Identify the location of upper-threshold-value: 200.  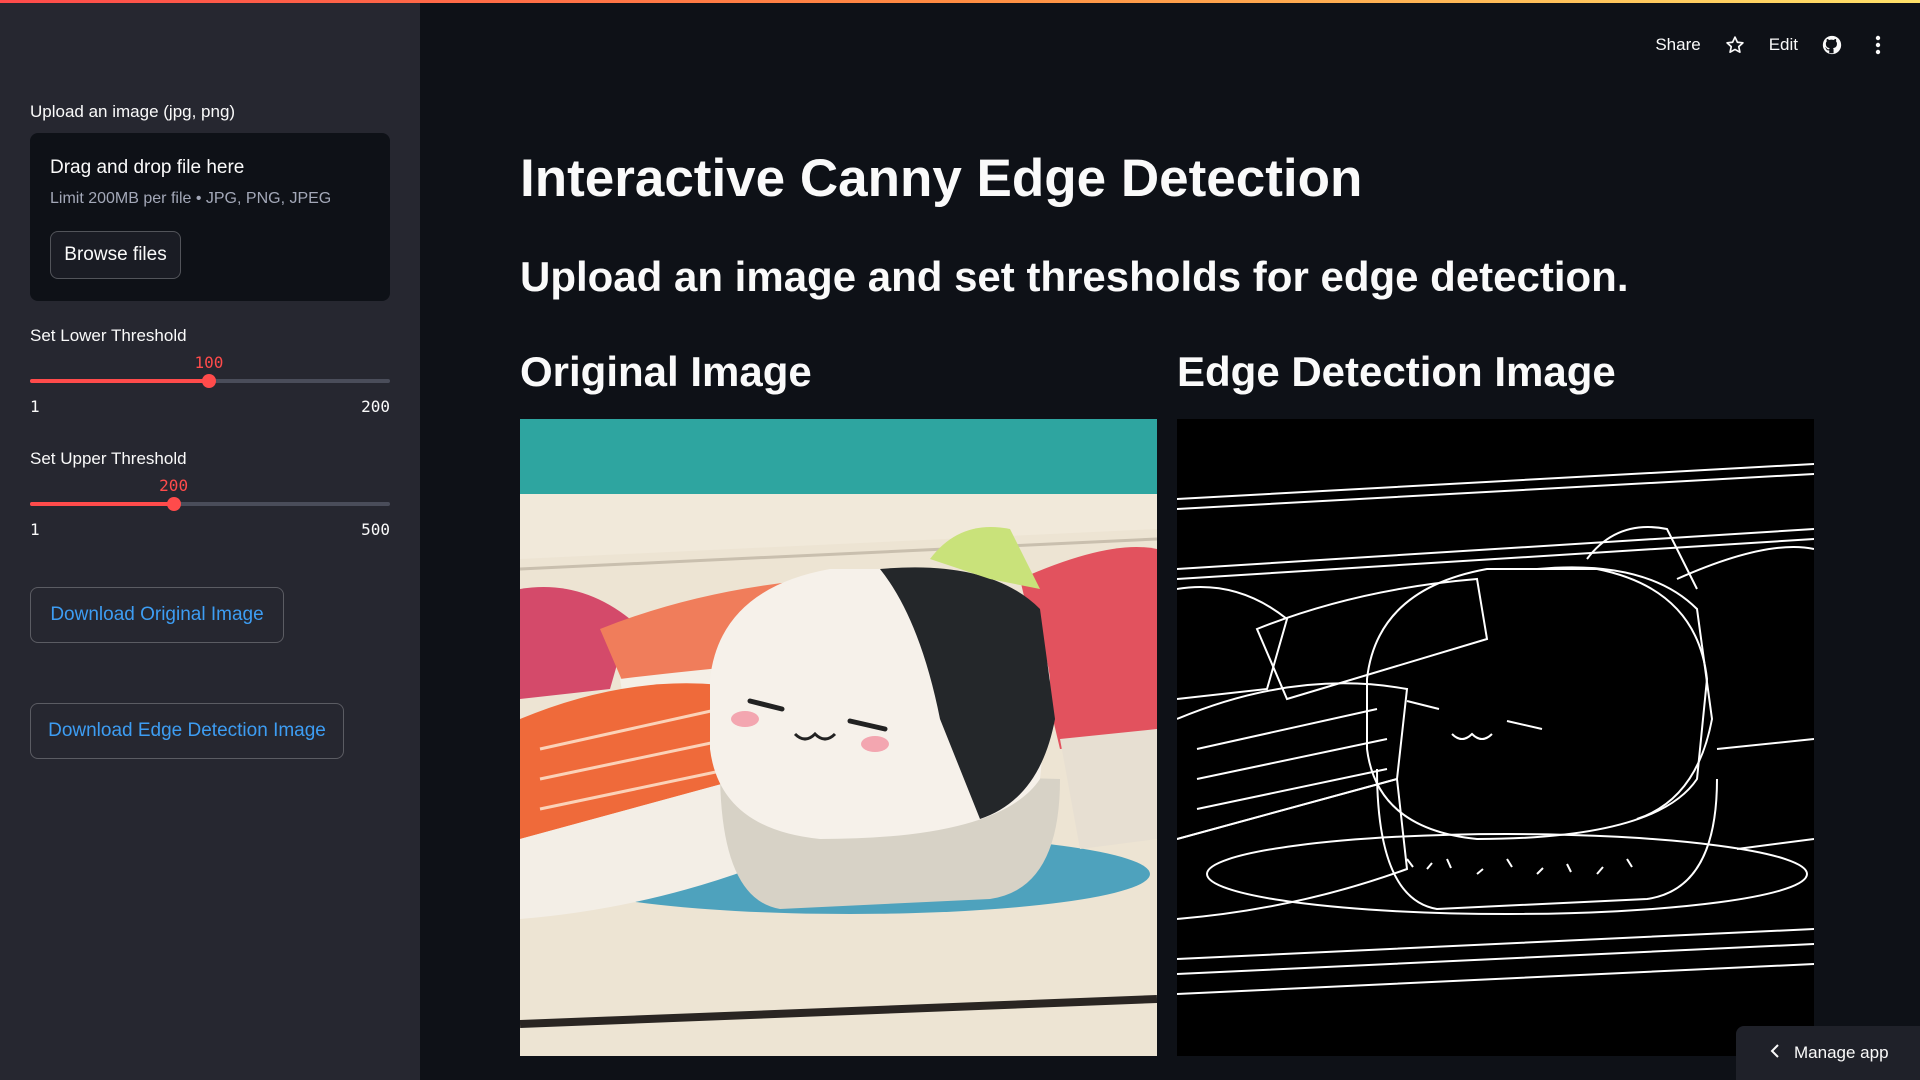
(174, 485).